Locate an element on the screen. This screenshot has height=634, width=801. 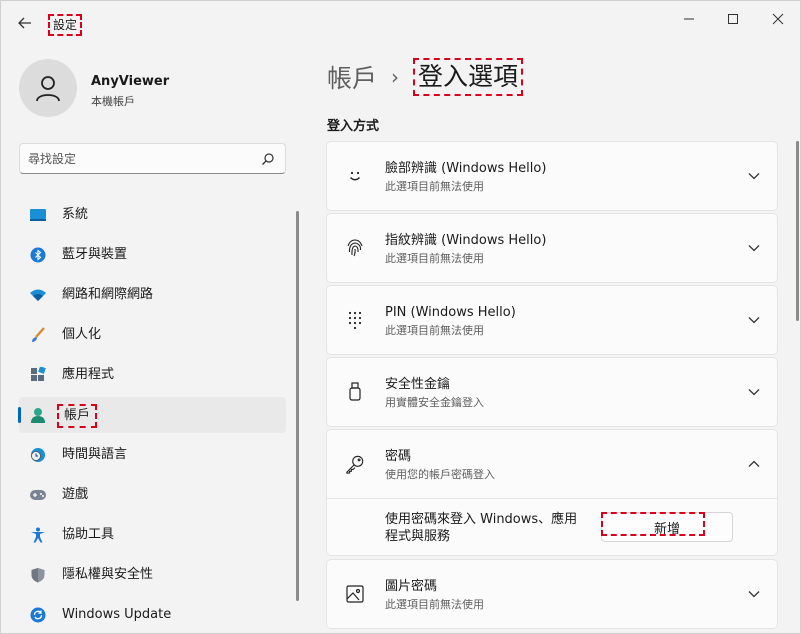
sidebar-item-windows-update: Windows Update is located at coordinates (152, 615).